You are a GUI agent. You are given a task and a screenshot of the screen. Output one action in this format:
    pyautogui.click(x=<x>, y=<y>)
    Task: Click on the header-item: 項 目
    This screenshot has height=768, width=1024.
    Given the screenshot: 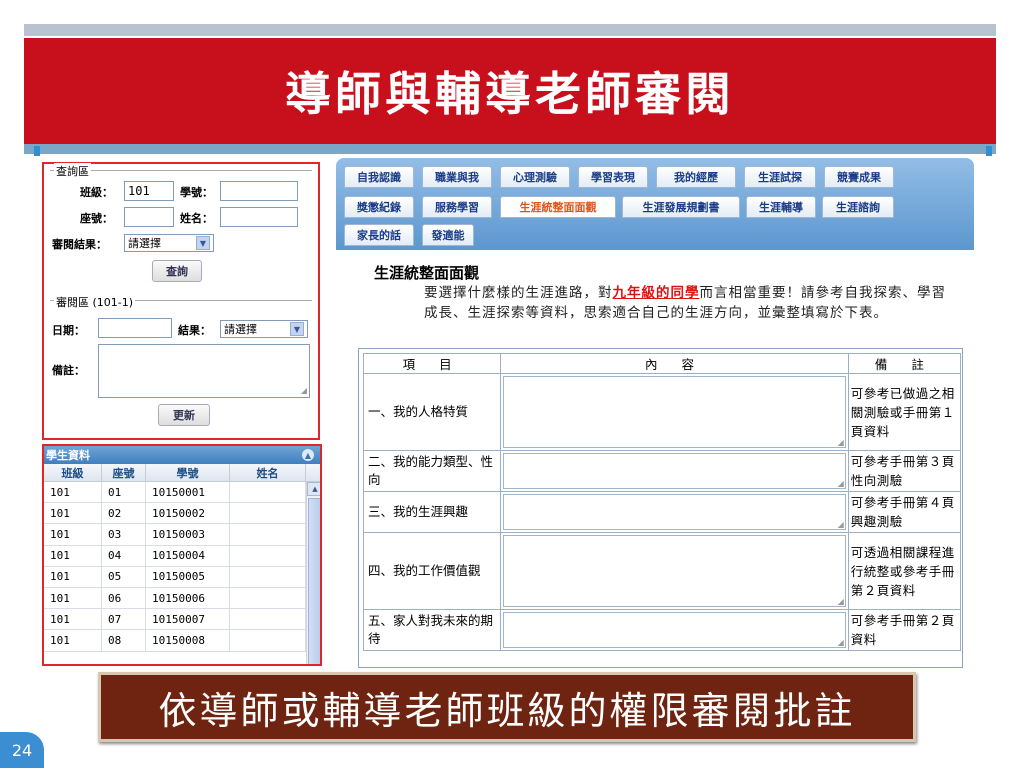 What is the action you would take?
    pyautogui.click(x=432, y=363)
    